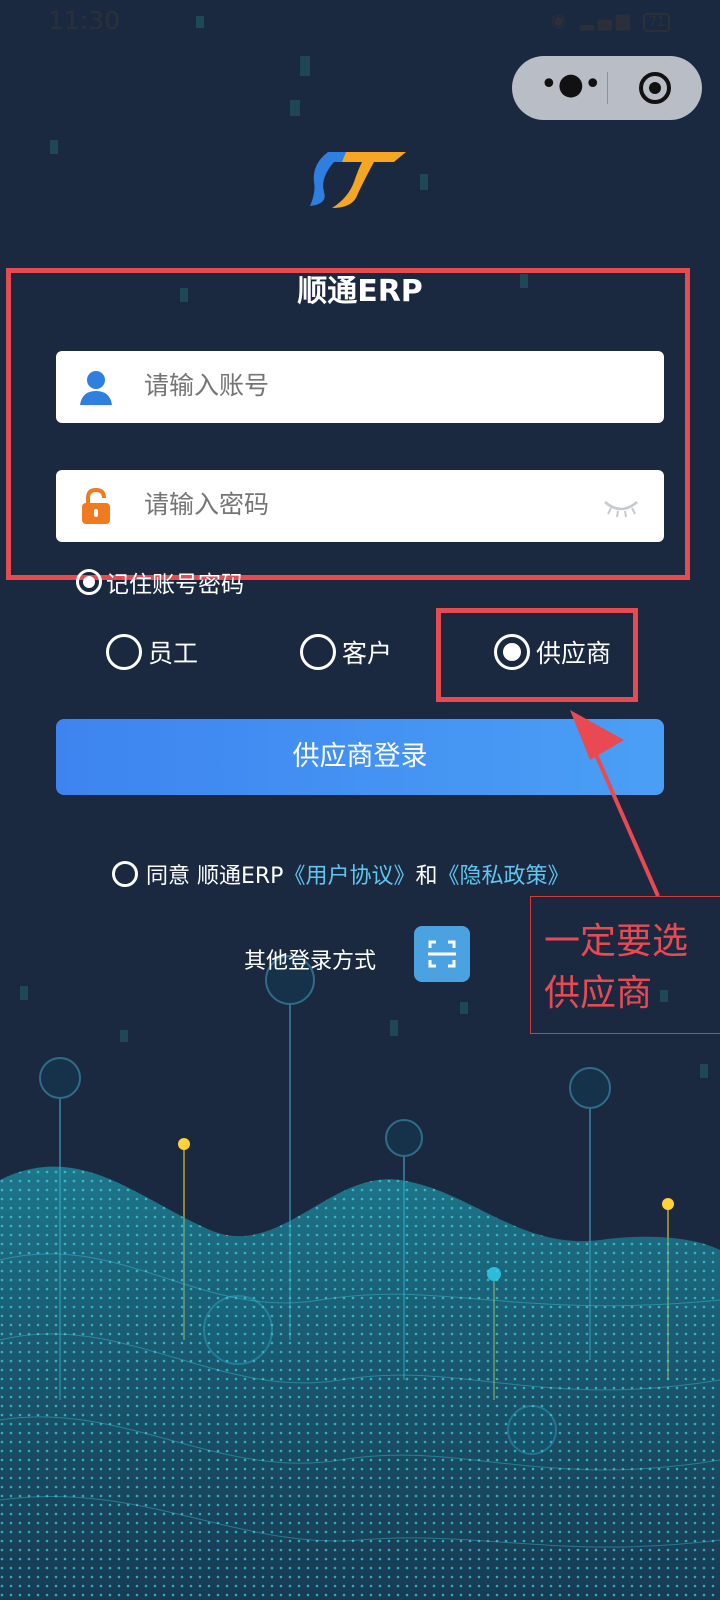  What do you see at coordinates (426, 876) in the screenshot?
I see `agreement-and: 和` at bounding box center [426, 876].